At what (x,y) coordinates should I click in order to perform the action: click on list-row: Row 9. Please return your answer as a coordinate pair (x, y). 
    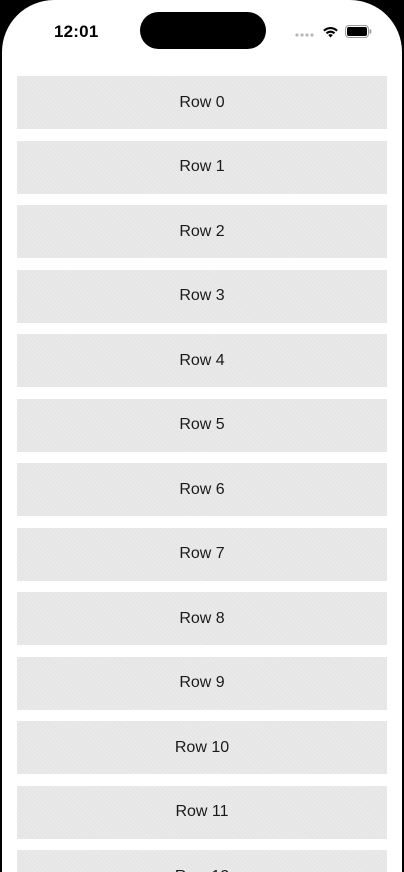
    Looking at the image, I should click on (202, 683).